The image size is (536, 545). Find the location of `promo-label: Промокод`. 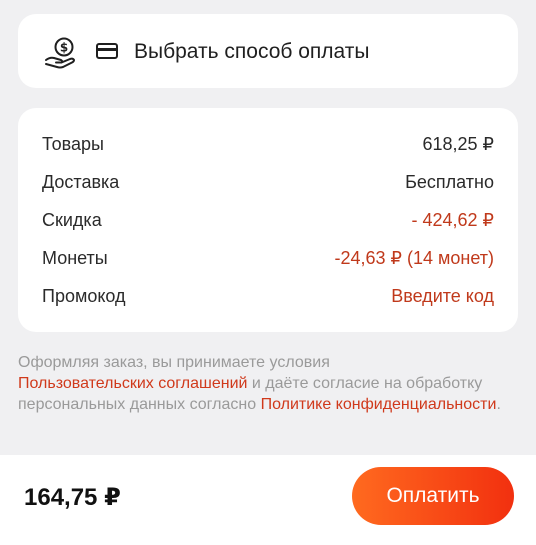

promo-label: Промокод is located at coordinates (84, 295).